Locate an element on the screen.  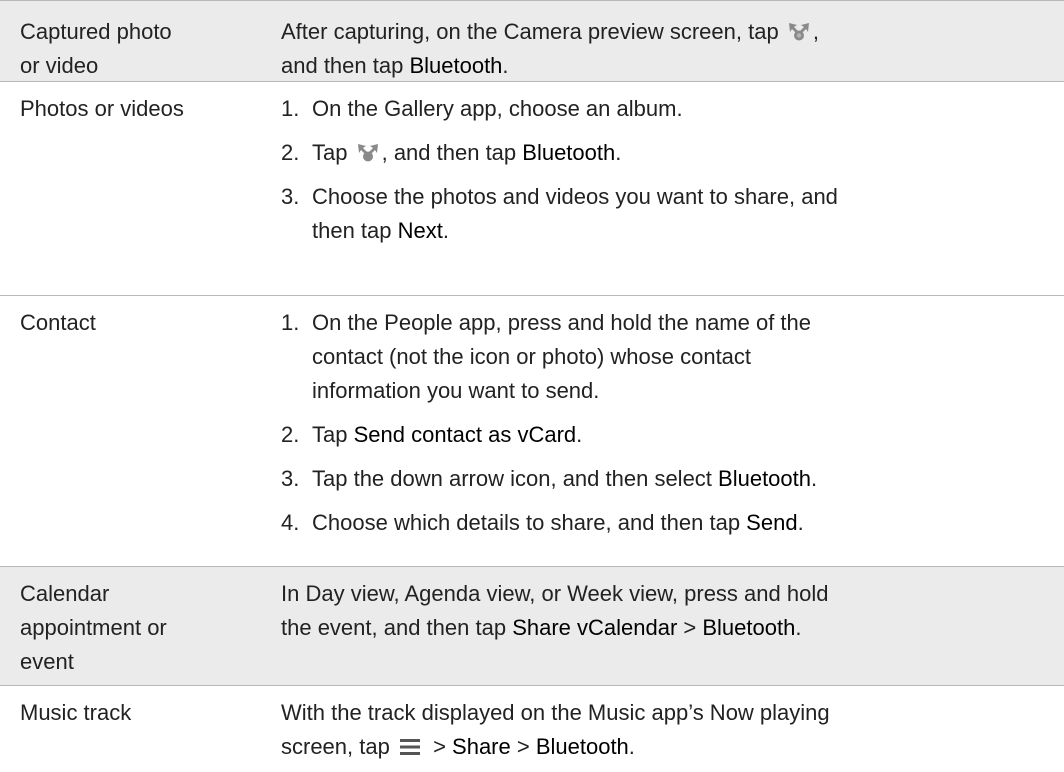
step-item: 1. On the Gallery app, choose an album. is located at coordinates (666, 109).